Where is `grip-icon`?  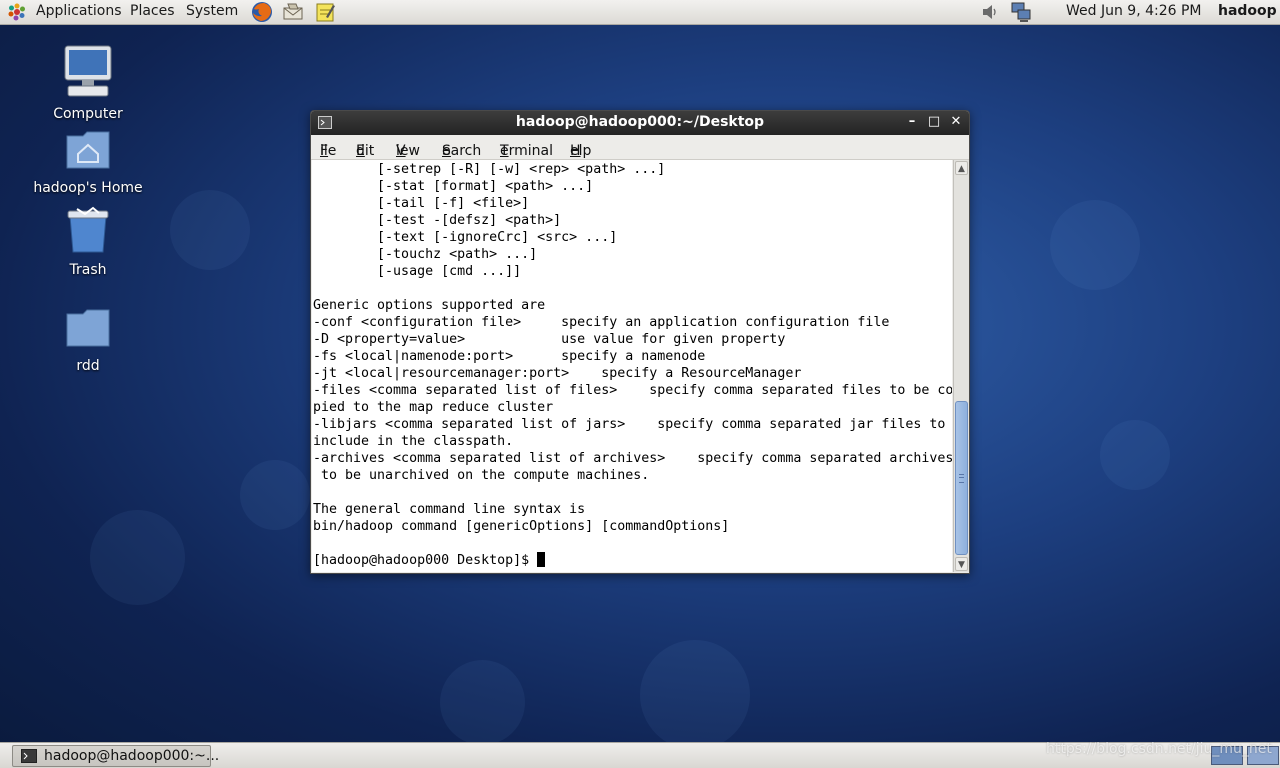 grip-icon is located at coordinates (961, 478).